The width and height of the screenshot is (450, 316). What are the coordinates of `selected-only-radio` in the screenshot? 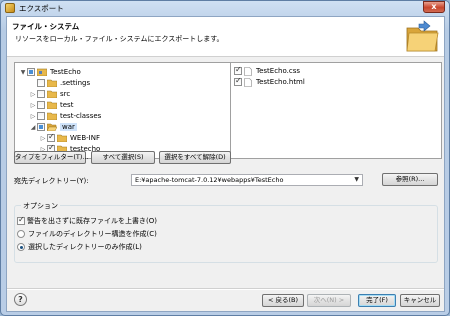 It's located at (21, 247).